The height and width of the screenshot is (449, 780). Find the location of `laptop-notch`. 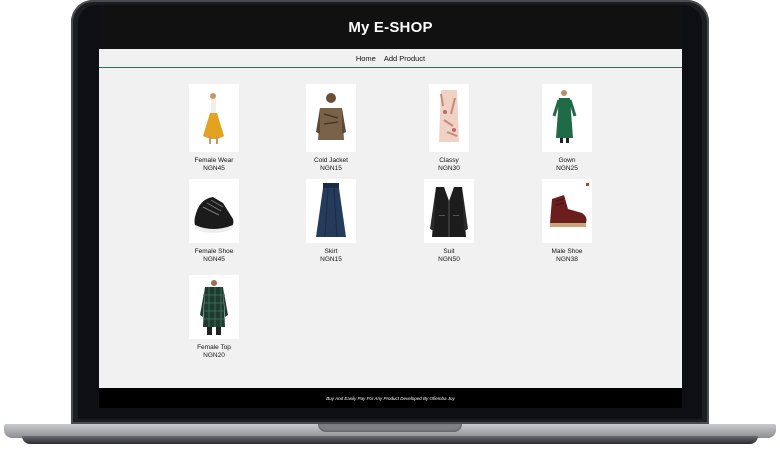

laptop-notch is located at coordinates (390, 428).